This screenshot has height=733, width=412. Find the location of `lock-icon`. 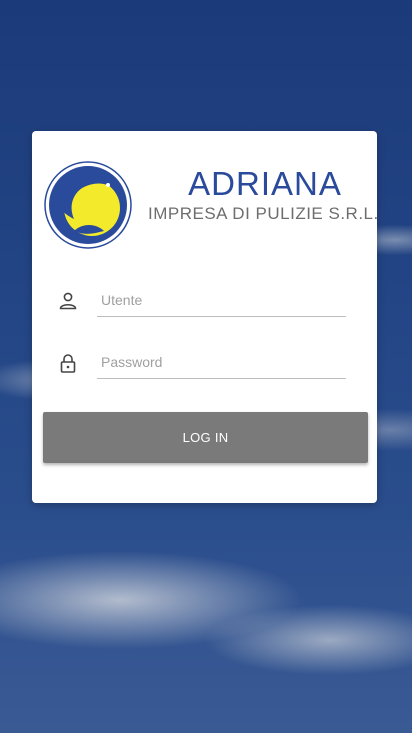

lock-icon is located at coordinates (68, 363).